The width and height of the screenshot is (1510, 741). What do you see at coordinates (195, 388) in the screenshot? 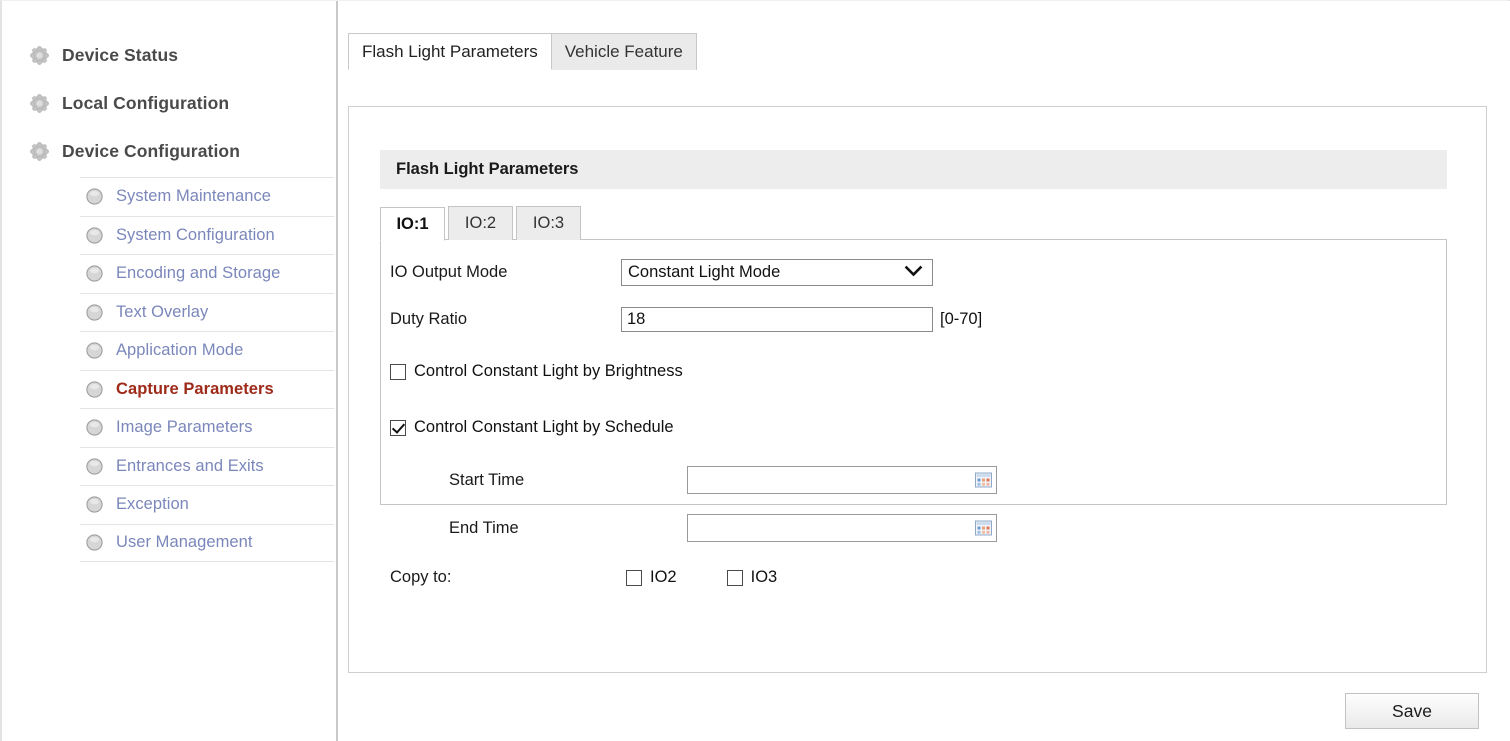
I see `sidebar-subitem-label: Capture Parameters` at bounding box center [195, 388].